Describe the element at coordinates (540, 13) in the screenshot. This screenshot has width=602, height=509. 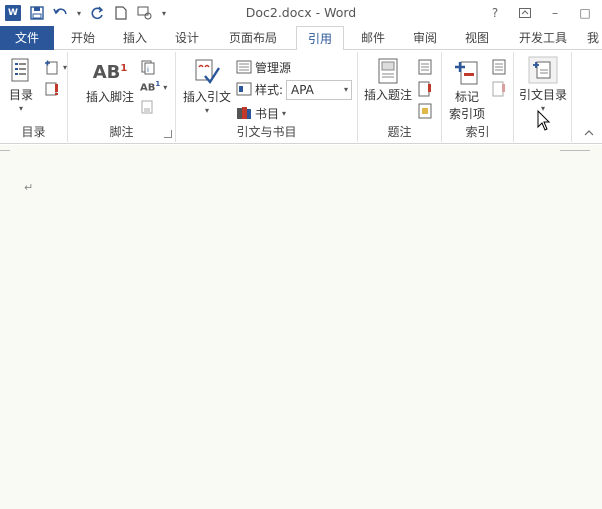
I see `window-controls: ? – □` at that location.